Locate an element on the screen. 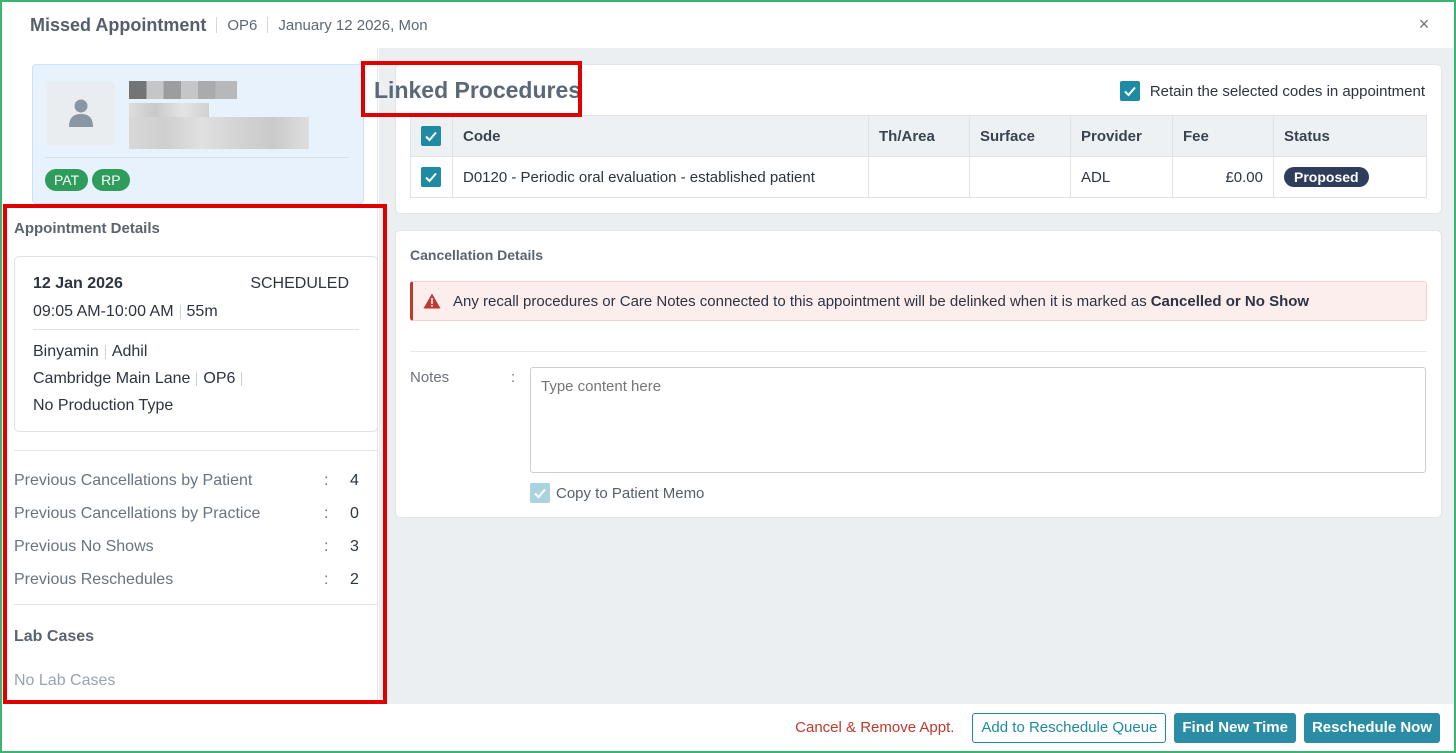 The height and width of the screenshot is (753, 1456). patient-badges: PAT RP is located at coordinates (87, 180).